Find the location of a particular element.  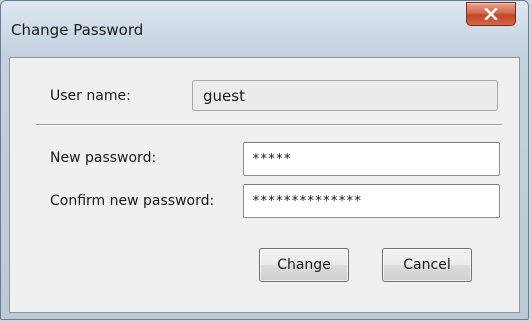

close-button is located at coordinates (491, 14).